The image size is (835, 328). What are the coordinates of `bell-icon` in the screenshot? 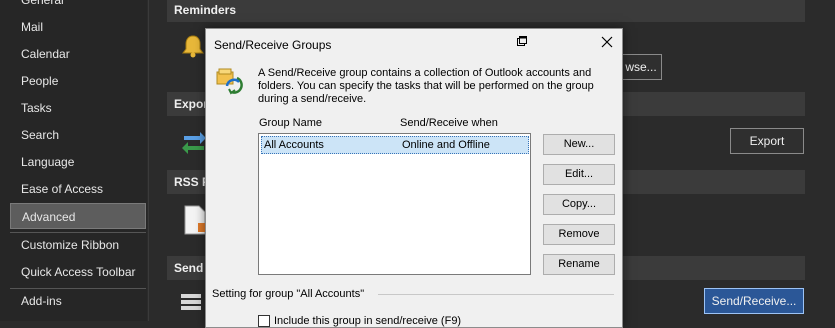 It's located at (193, 46).